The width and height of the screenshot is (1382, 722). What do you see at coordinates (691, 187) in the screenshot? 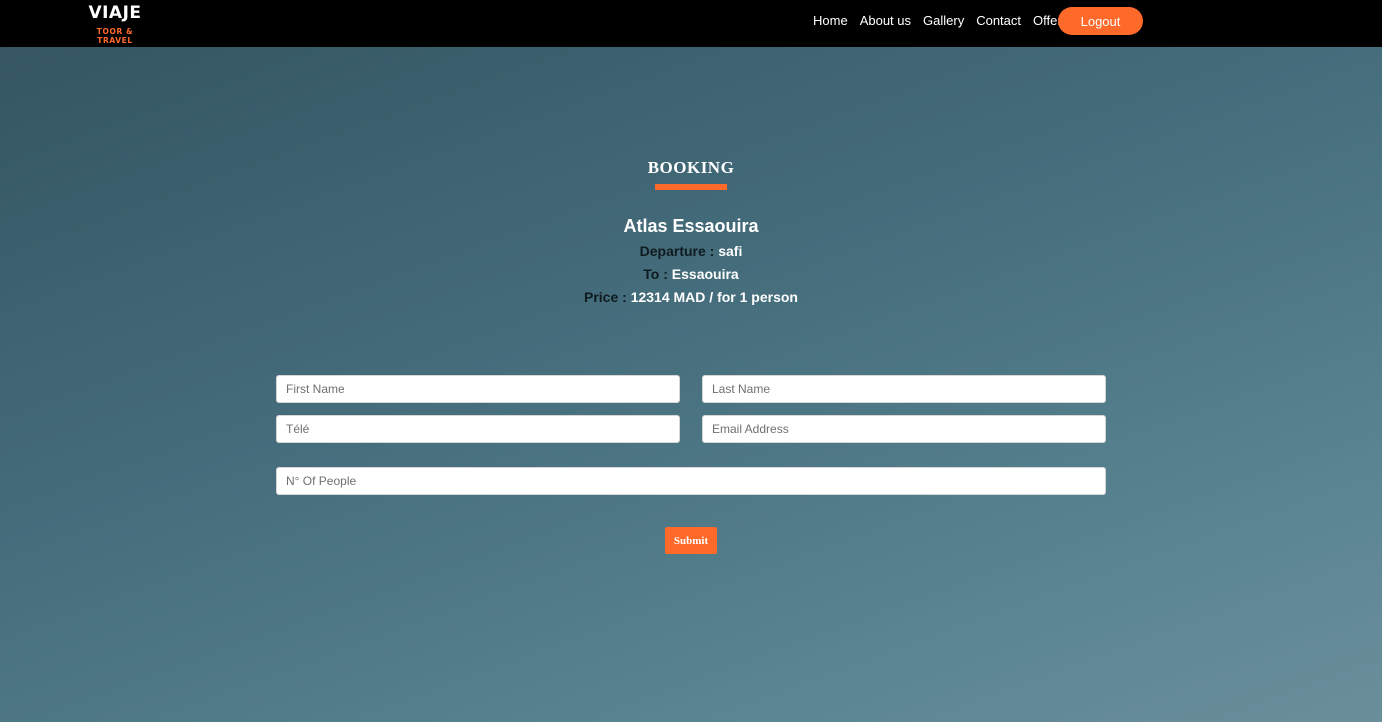
I see `title-underline` at bounding box center [691, 187].